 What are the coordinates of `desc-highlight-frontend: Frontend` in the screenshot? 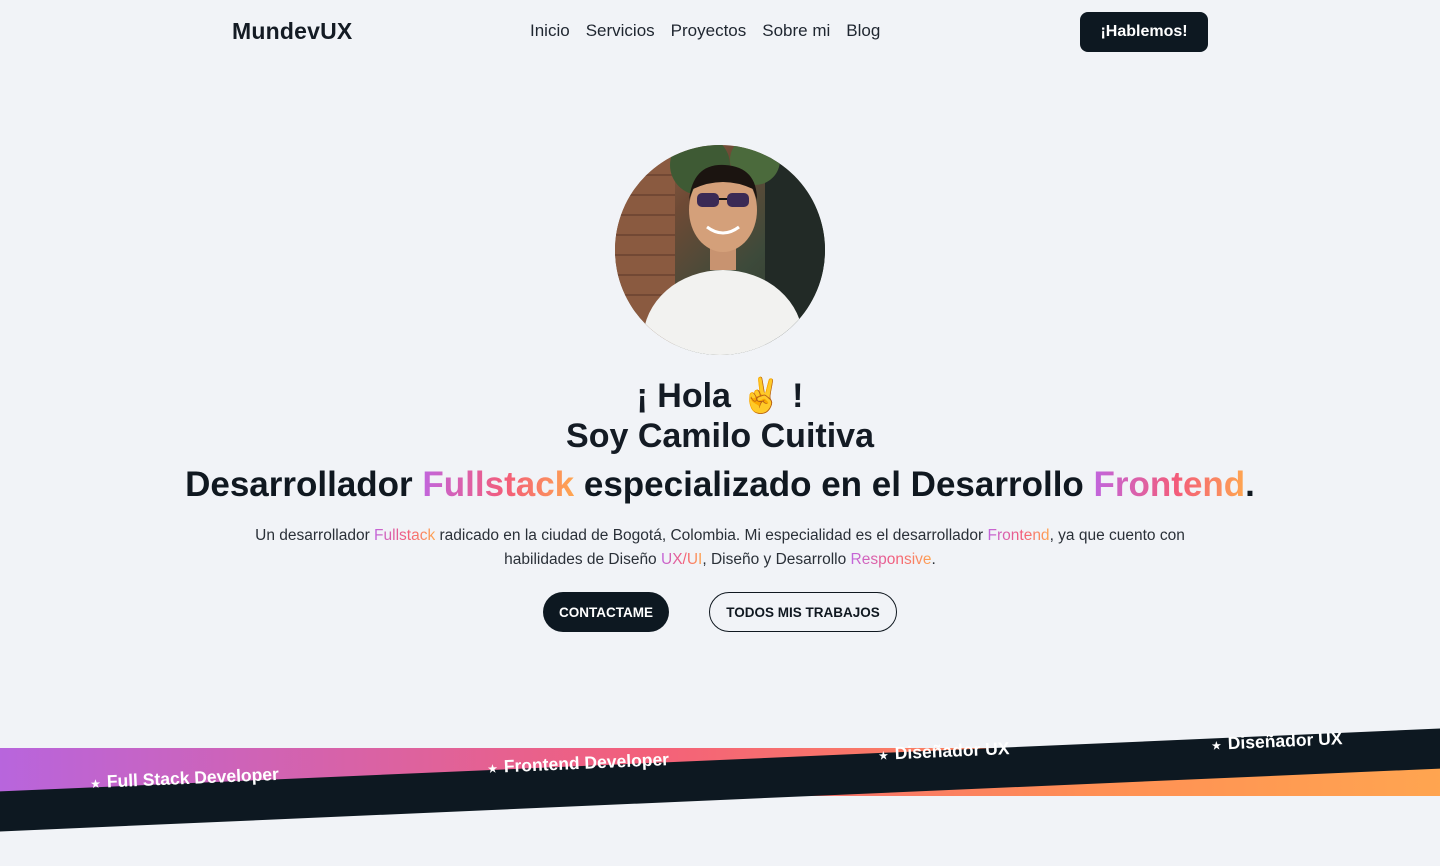 It's located at (1018, 535).